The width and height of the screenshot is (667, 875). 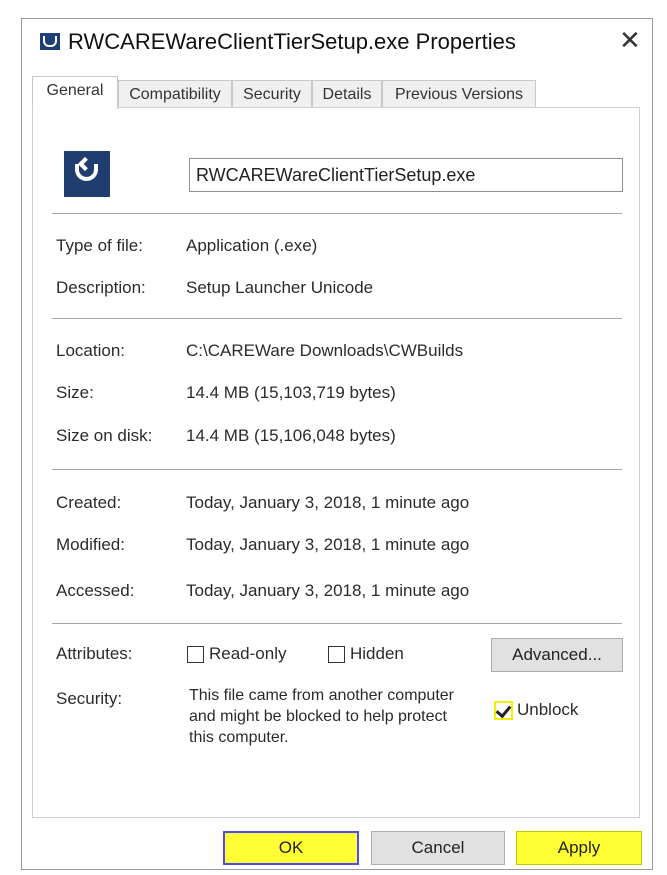 I want to click on unblock-checkbox, so click(x=503, y=710).